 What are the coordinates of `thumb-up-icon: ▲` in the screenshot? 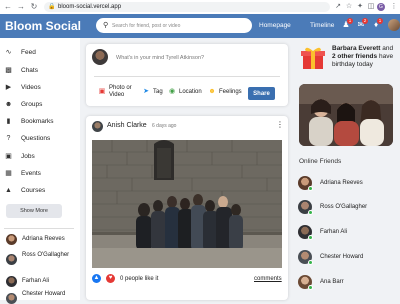 It's located at (96, 278).